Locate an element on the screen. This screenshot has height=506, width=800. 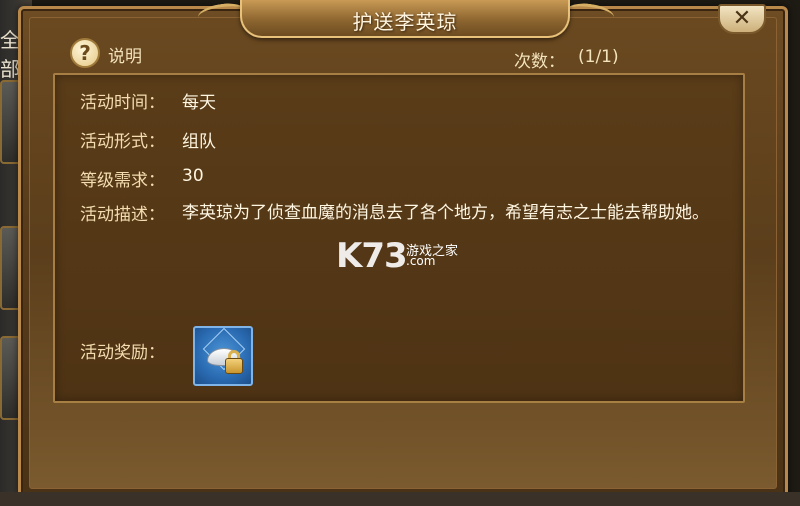
close-button: ✕ is located at coordinates (742, 19).